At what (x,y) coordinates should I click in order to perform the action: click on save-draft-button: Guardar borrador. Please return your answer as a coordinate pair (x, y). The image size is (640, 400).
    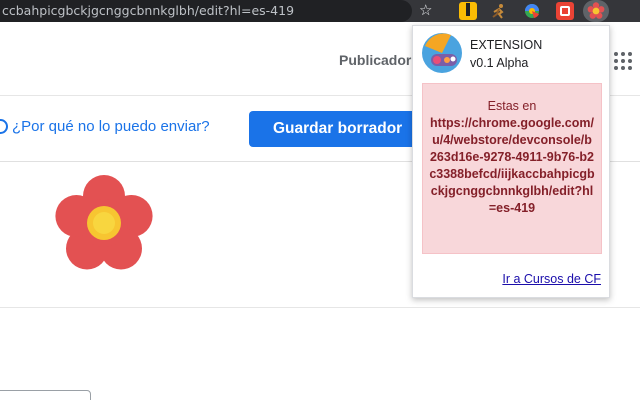
    Looking at the image, I should click on (336, 129).